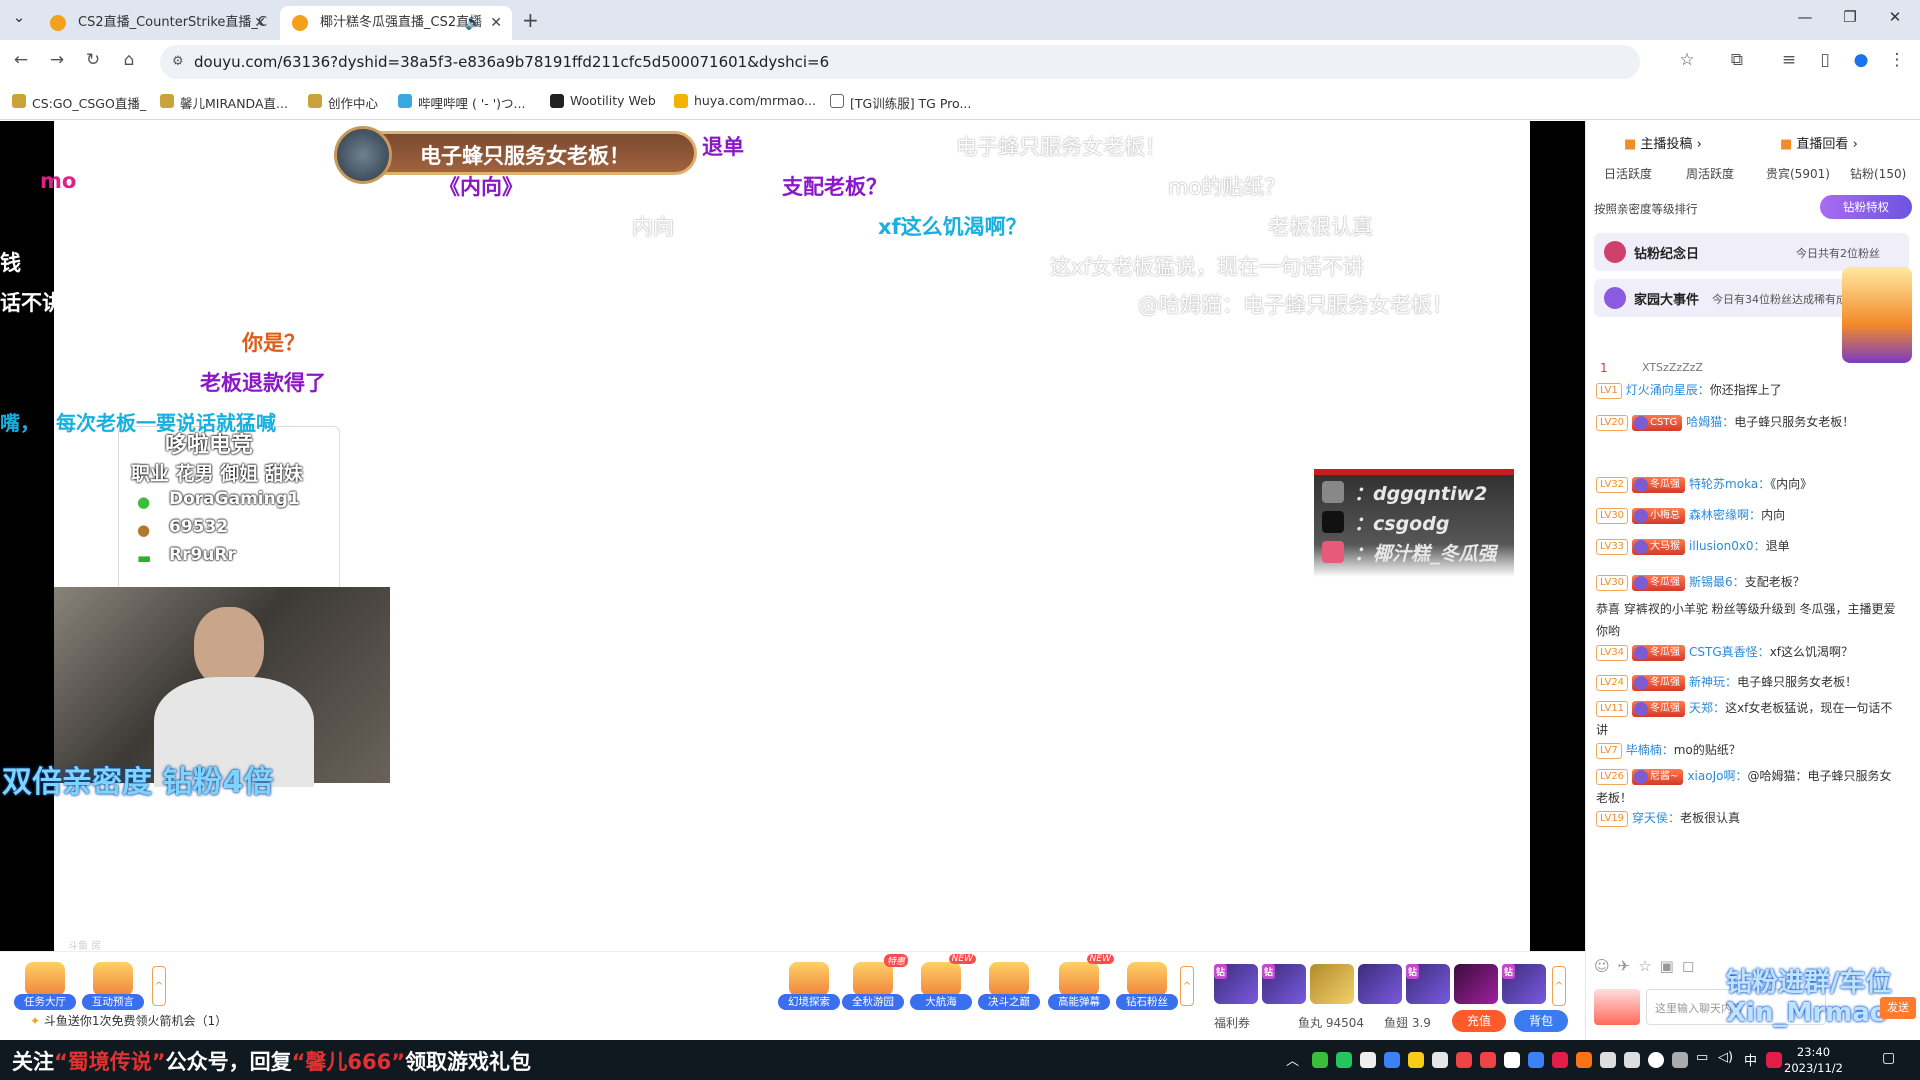  What do you see at coordinates (1888, 1058) in the screenshot?
I see `notification-icon: ▢` at bounding box center [1888, 1058].